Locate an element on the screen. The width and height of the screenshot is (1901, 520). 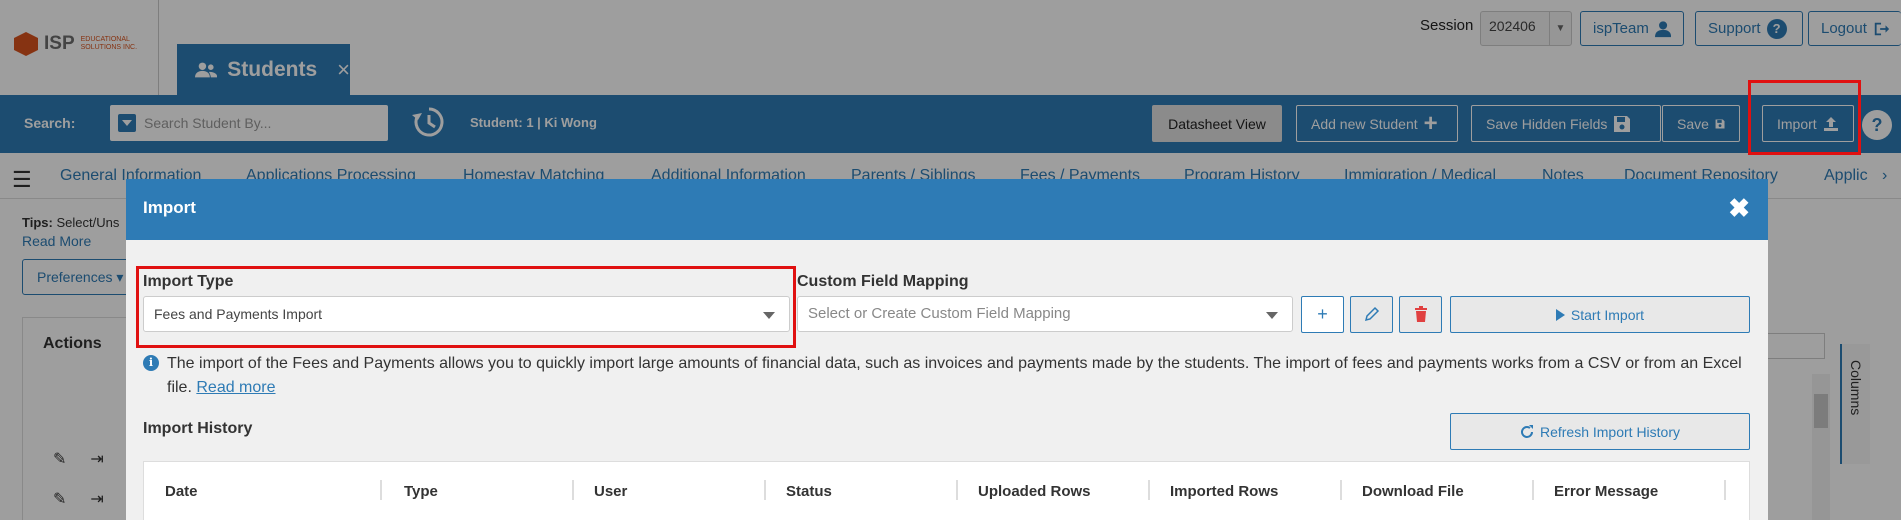
dialog-header: Import ✖ is located at coordinates (947, 209).